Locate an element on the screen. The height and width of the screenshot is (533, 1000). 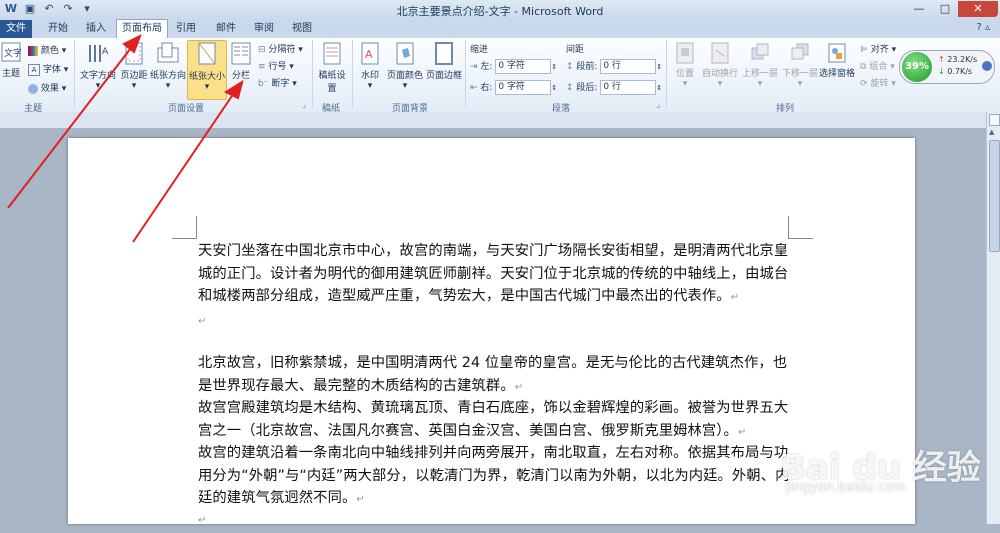
margins-icon is located at coordinates (134, 53).